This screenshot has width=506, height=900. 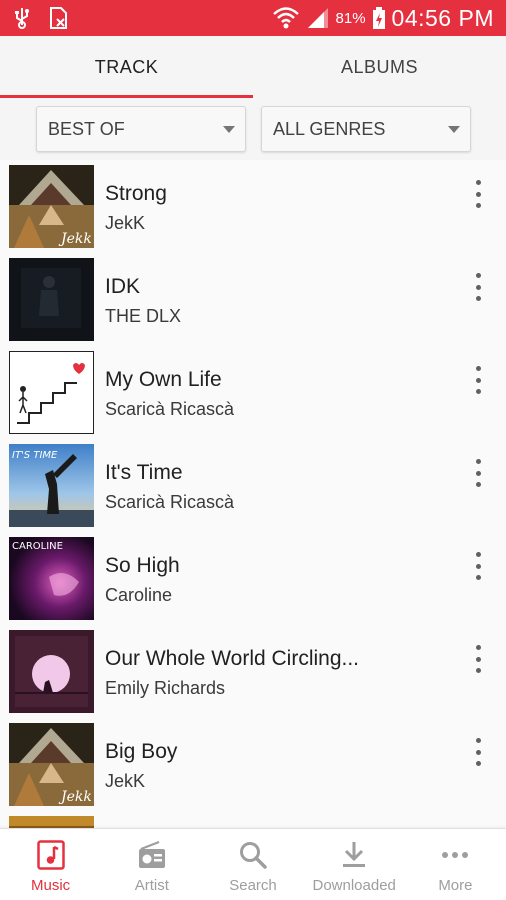 What do you see at coordinates (285, 18) in the screenshot?
I see `wifi-icon` at bounding box center [285, 18].